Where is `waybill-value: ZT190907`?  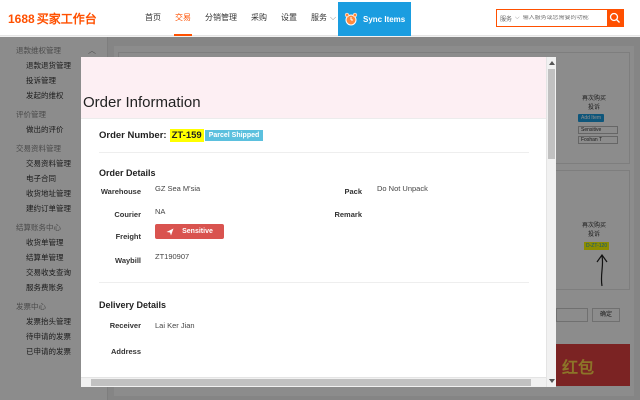
waybill-value: ZT190907 is located at coordinates (172, 256).